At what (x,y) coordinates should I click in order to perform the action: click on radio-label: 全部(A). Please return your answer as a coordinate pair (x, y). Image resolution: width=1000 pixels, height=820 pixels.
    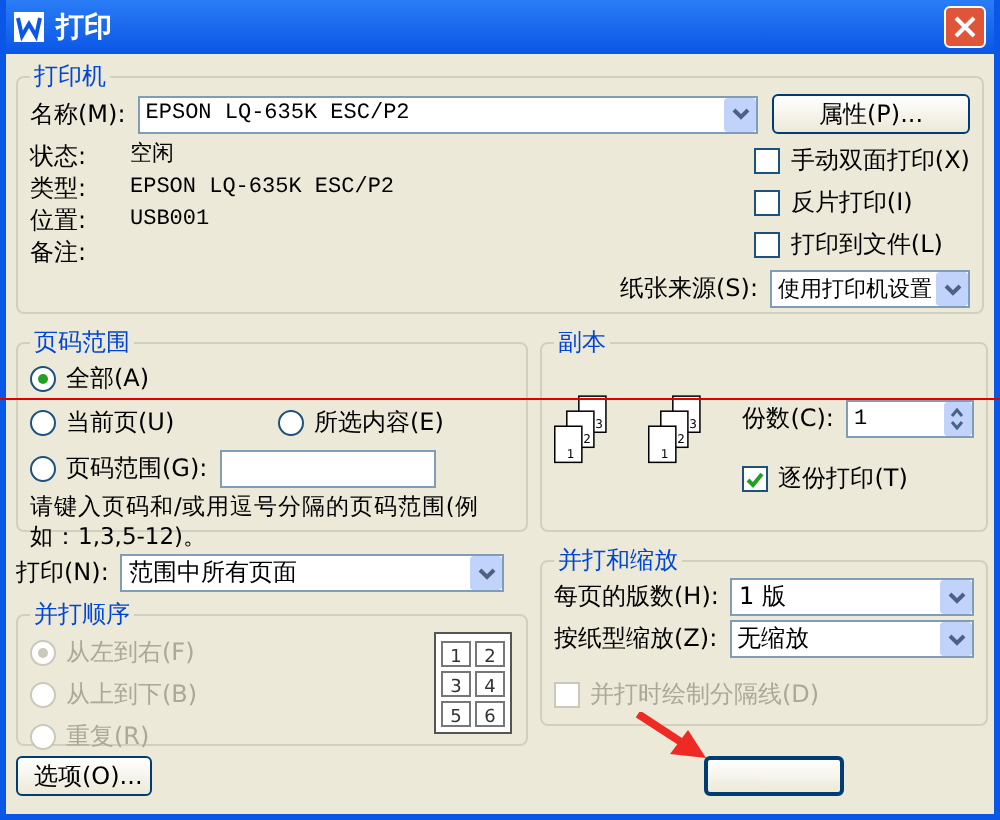
    Looking at the image, I should click on (108, 379).